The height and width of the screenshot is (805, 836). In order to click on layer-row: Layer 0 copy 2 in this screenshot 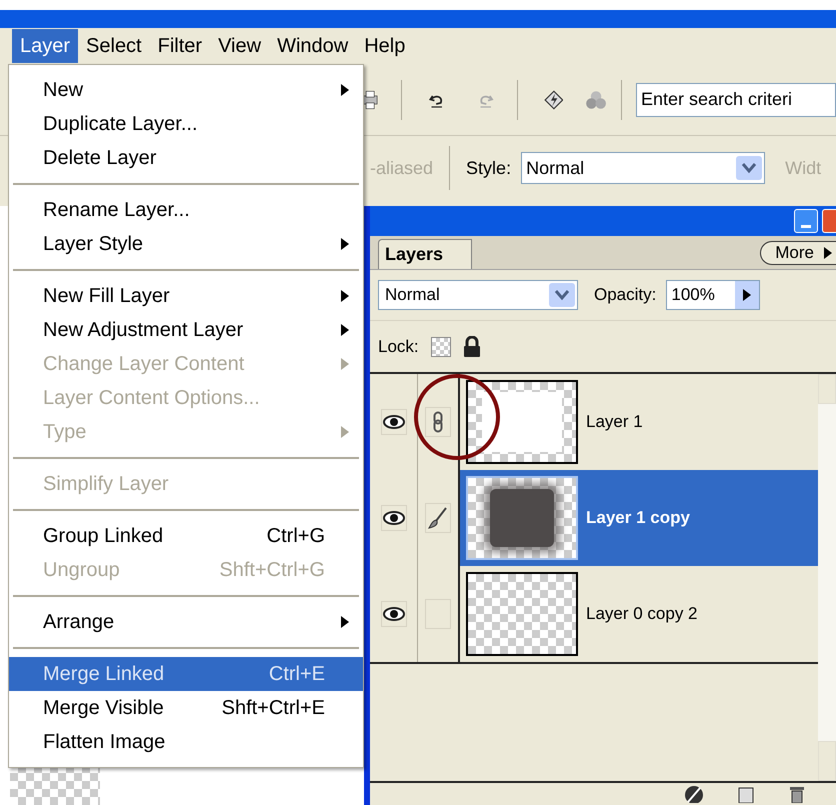, I will do `click(594, 614)`.